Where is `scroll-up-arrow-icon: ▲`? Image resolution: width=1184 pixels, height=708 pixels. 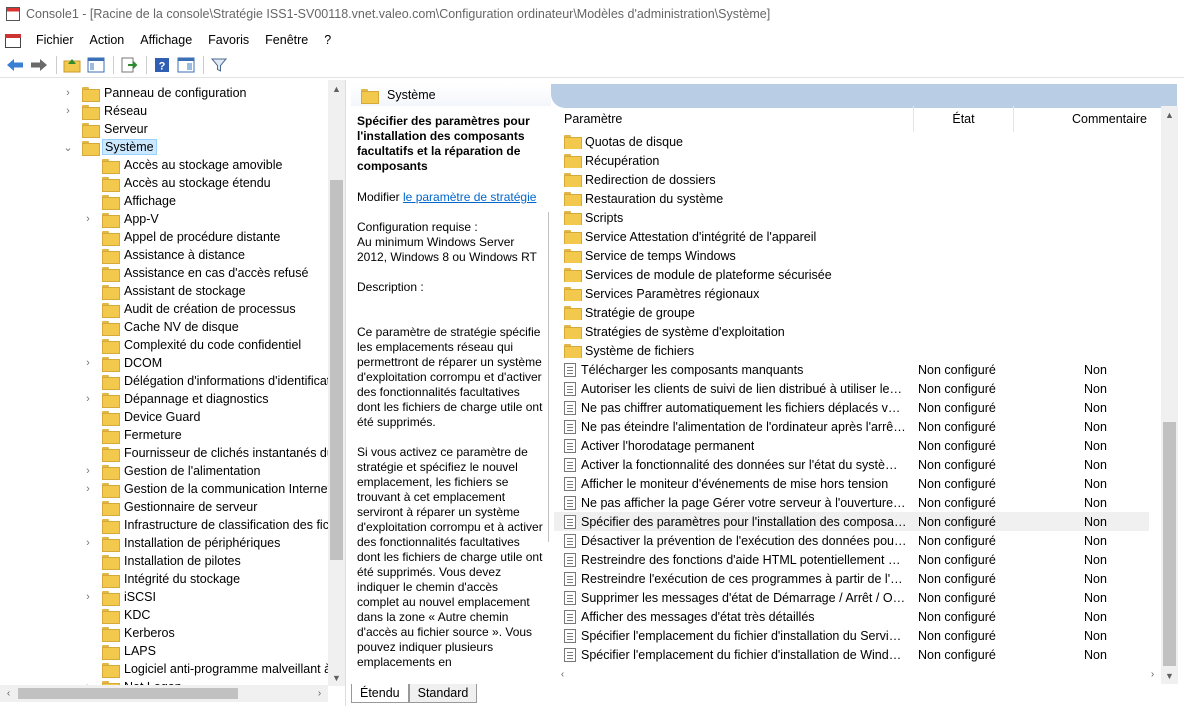 scroll-up-arrow-icon: ▲ is located at coordinates (336, 88).